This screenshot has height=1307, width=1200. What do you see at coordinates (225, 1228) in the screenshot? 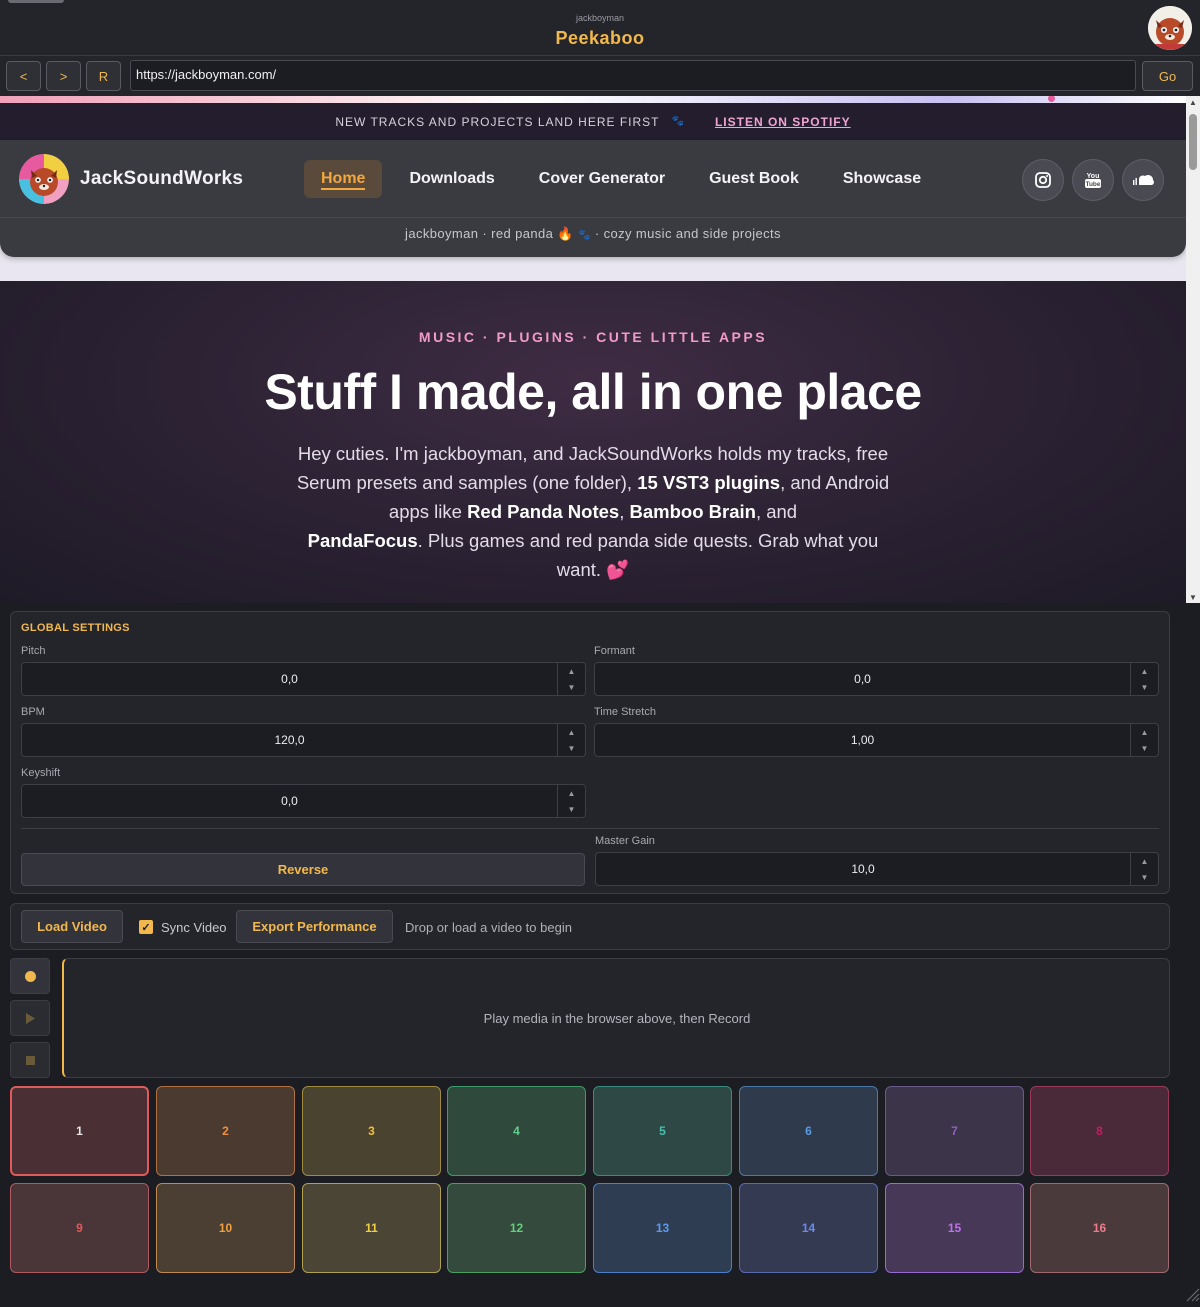
I see `pad-10: 10` at bounding box center [225, 1228].